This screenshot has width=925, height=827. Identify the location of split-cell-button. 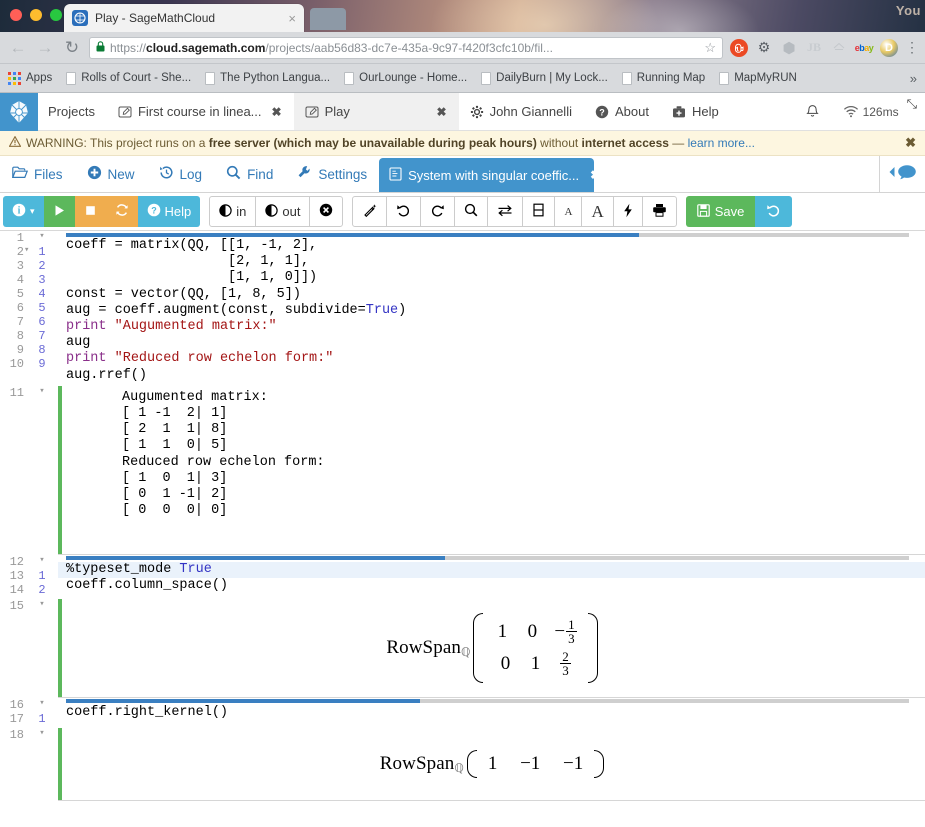
(539, 211).